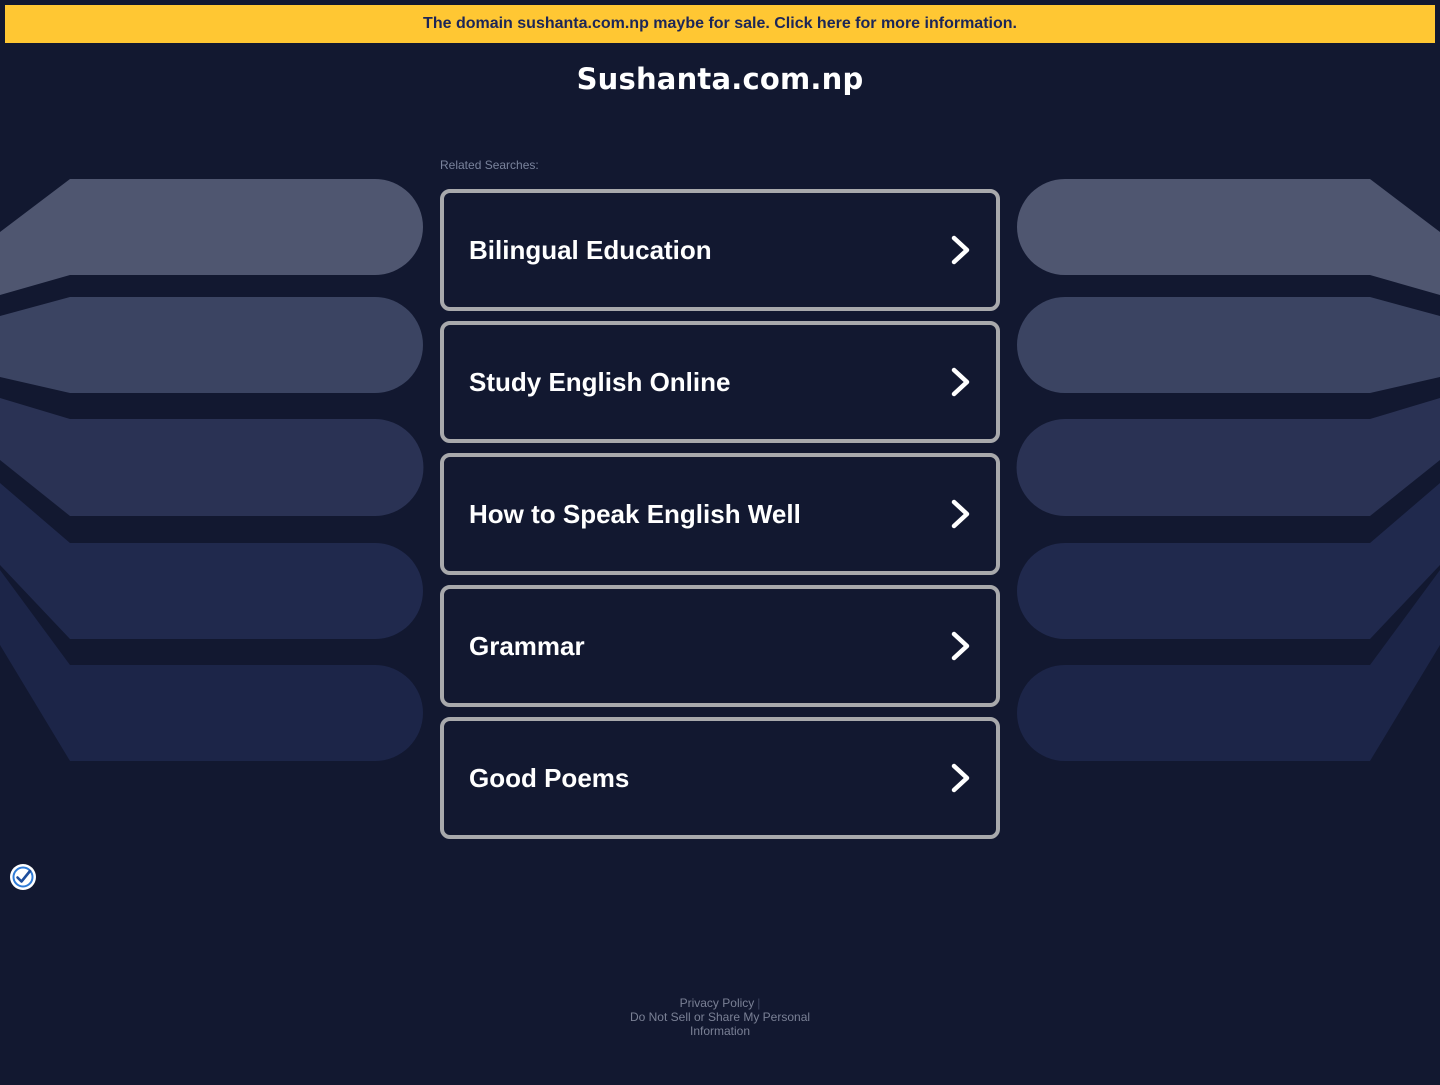  I want to click on footer-row-privacy: Privacy Policy |, so click(720, 1003).